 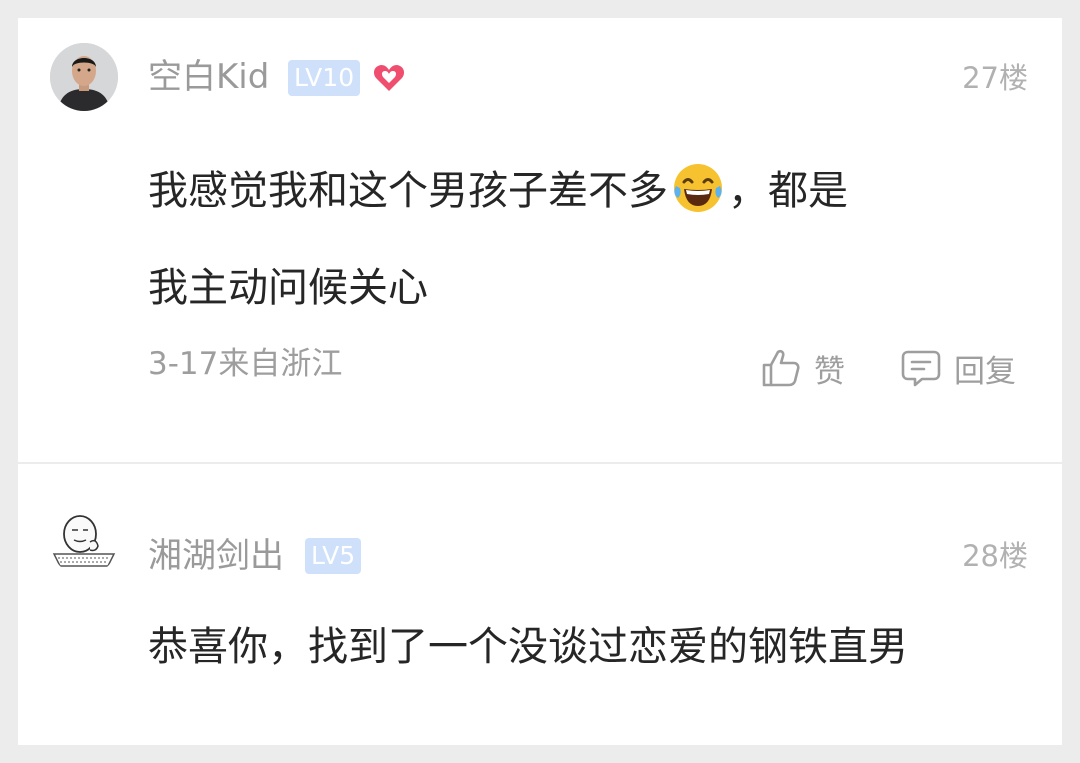 I want to click on floor-number: 27楼, so click(x=995, y=78).